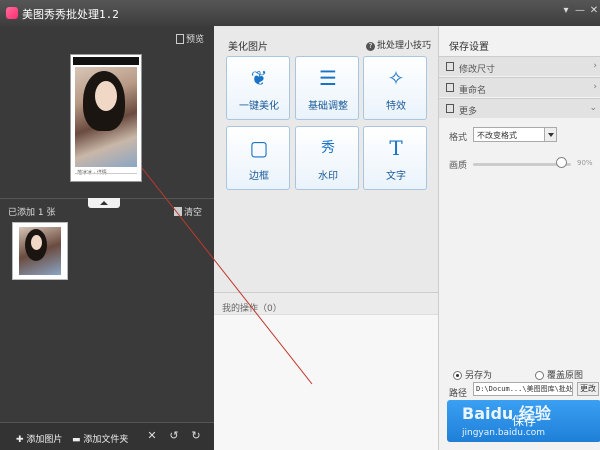  What do you see at coordinates (458, 138) in the screenshot?
I see `format-label: 格式` at bounding box center [458, 138].